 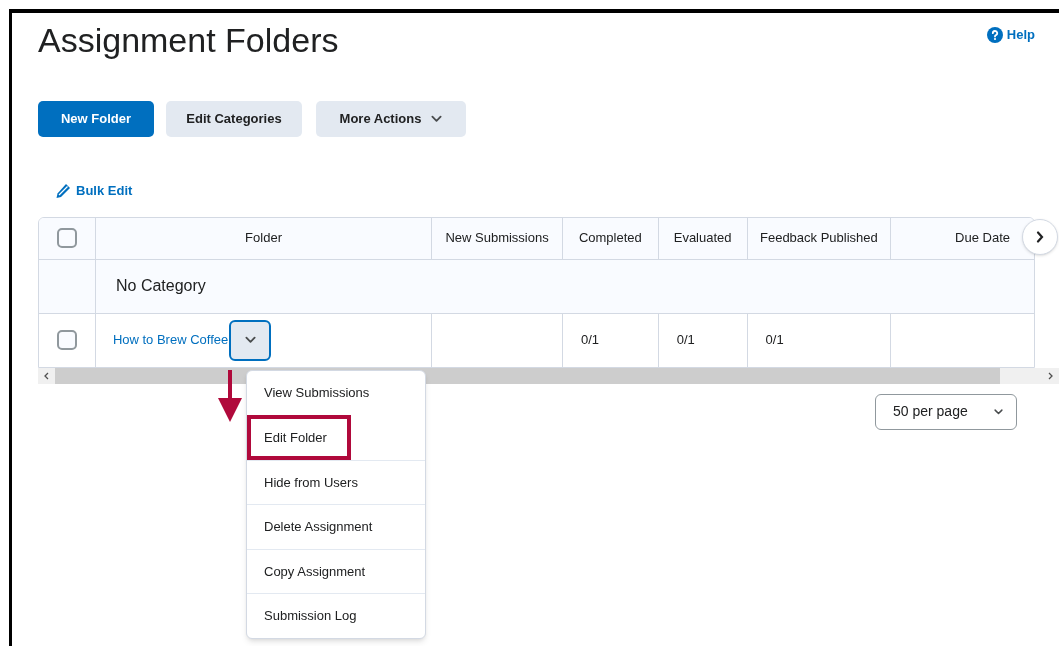 What do you see at coordinates (264, 238) in the screenshot?
I see `column-header: Folder` at bounding box center [264, 238].